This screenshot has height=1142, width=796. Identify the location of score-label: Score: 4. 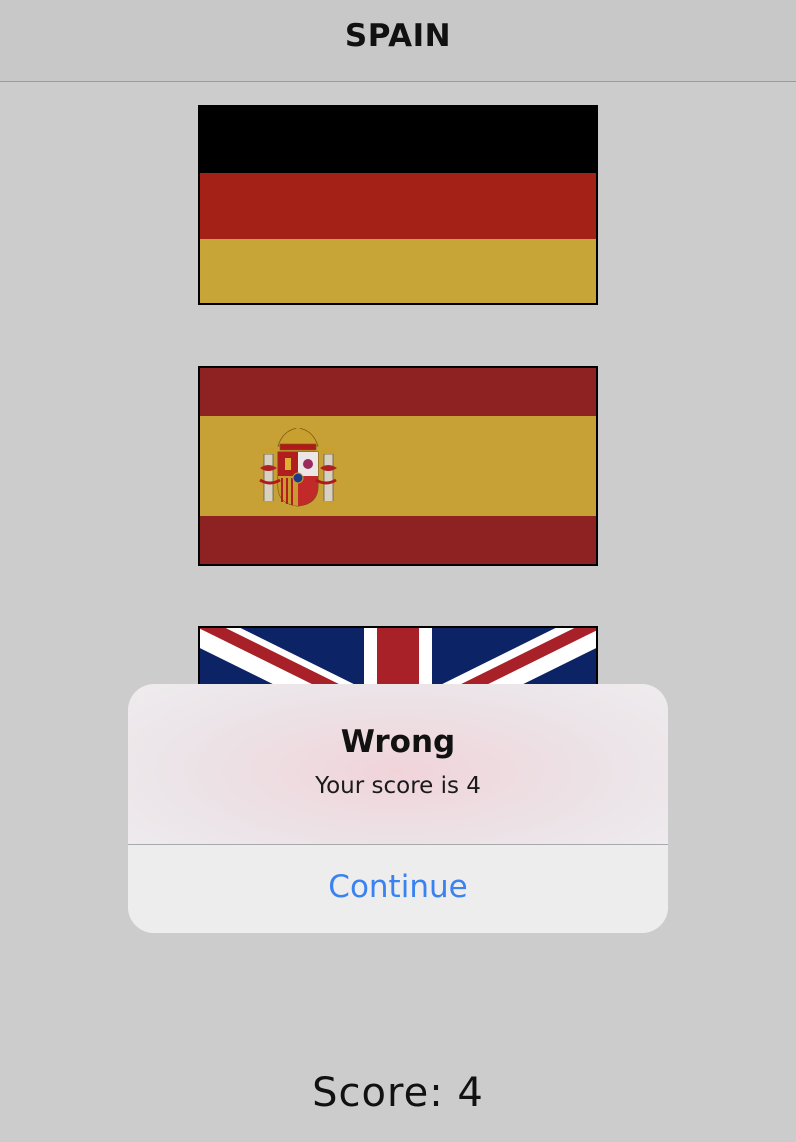
(398, 1093).